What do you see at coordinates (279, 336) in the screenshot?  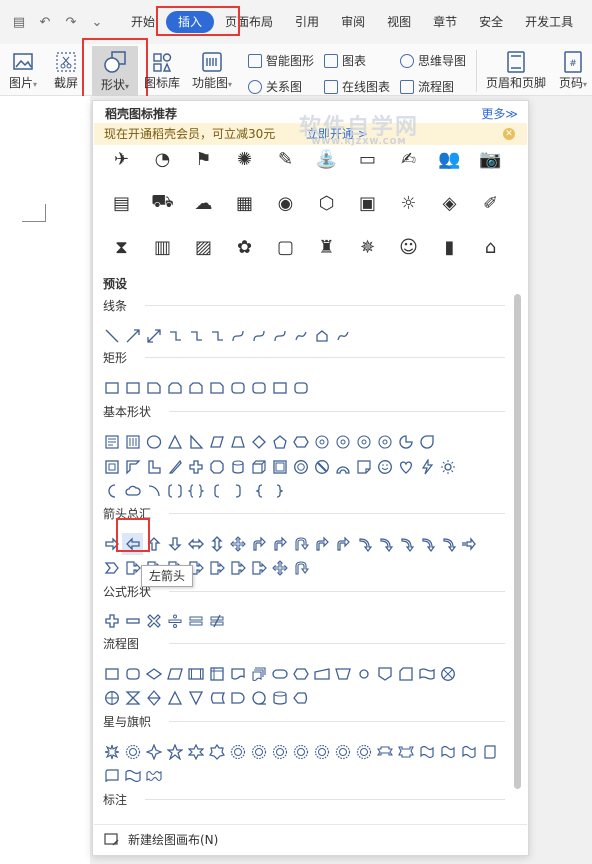 I see `shape-curve` at bounding box center [279, 336].